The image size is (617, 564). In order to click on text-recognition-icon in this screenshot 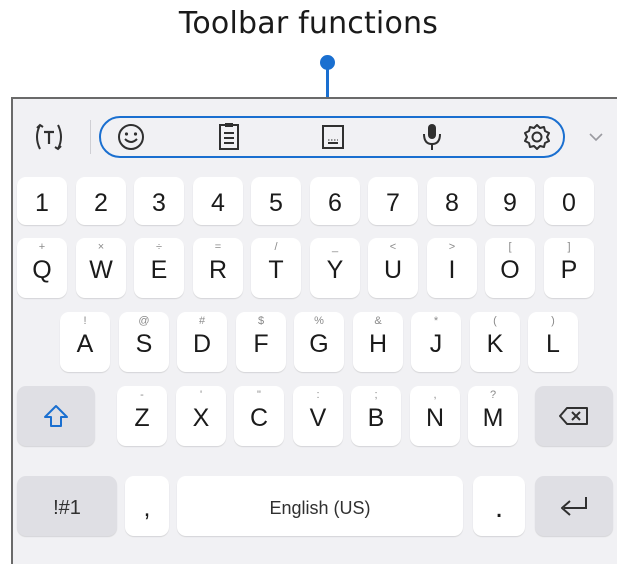, I will do `click(49, 137)`.